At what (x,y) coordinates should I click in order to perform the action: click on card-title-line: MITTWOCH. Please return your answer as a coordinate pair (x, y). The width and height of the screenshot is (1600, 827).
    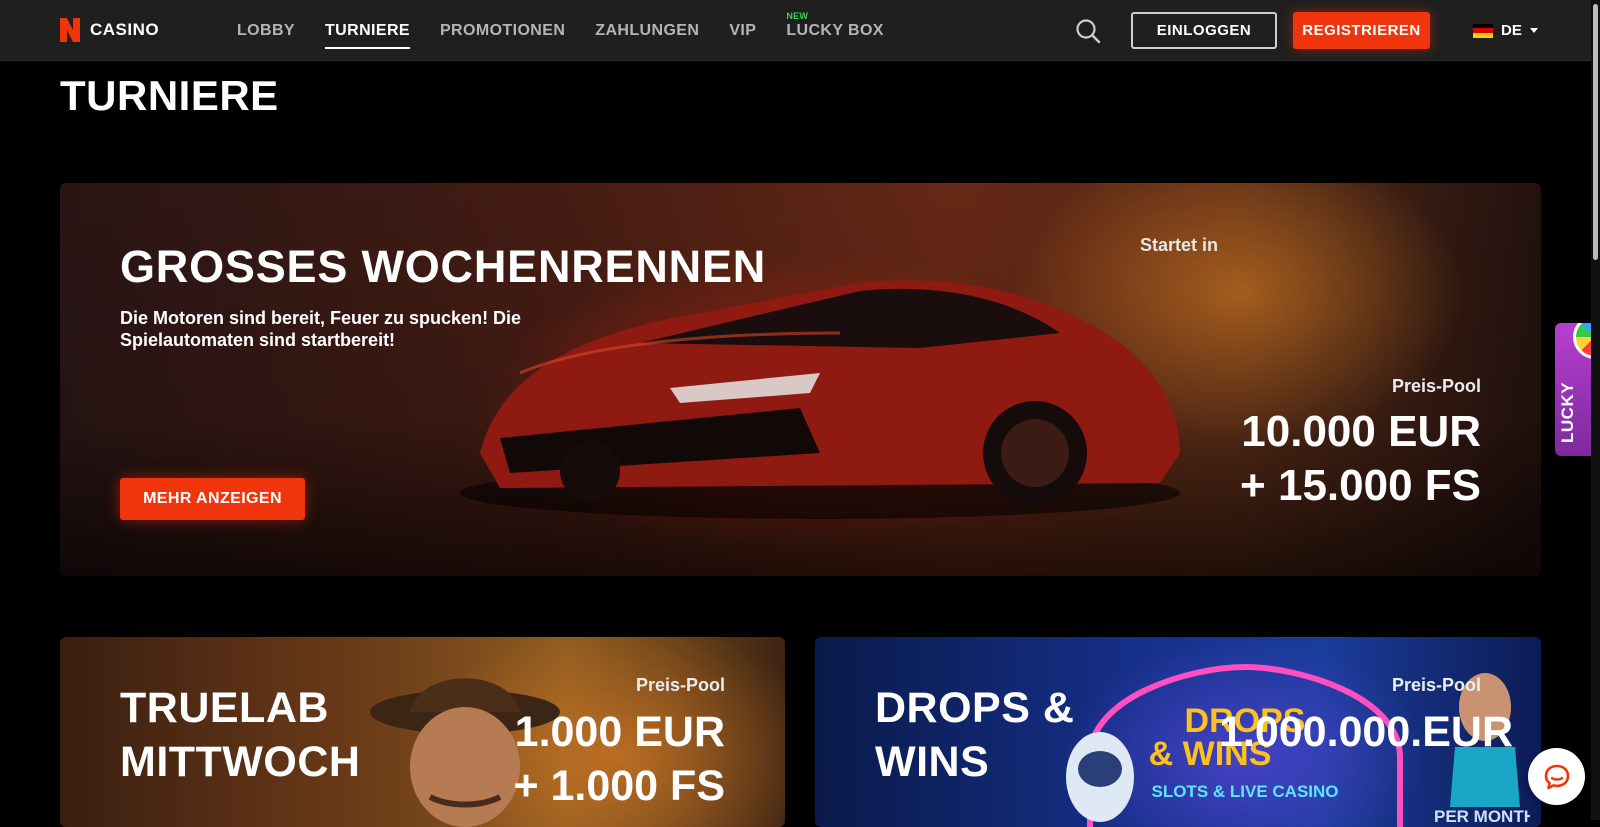
    Looking at the image, I should click on (240, 762).